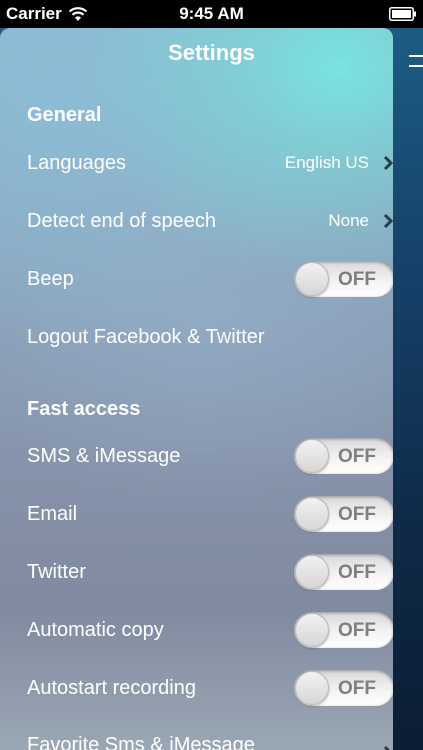  I want to click on autostart-toggle: OFF, so click(343, 688).